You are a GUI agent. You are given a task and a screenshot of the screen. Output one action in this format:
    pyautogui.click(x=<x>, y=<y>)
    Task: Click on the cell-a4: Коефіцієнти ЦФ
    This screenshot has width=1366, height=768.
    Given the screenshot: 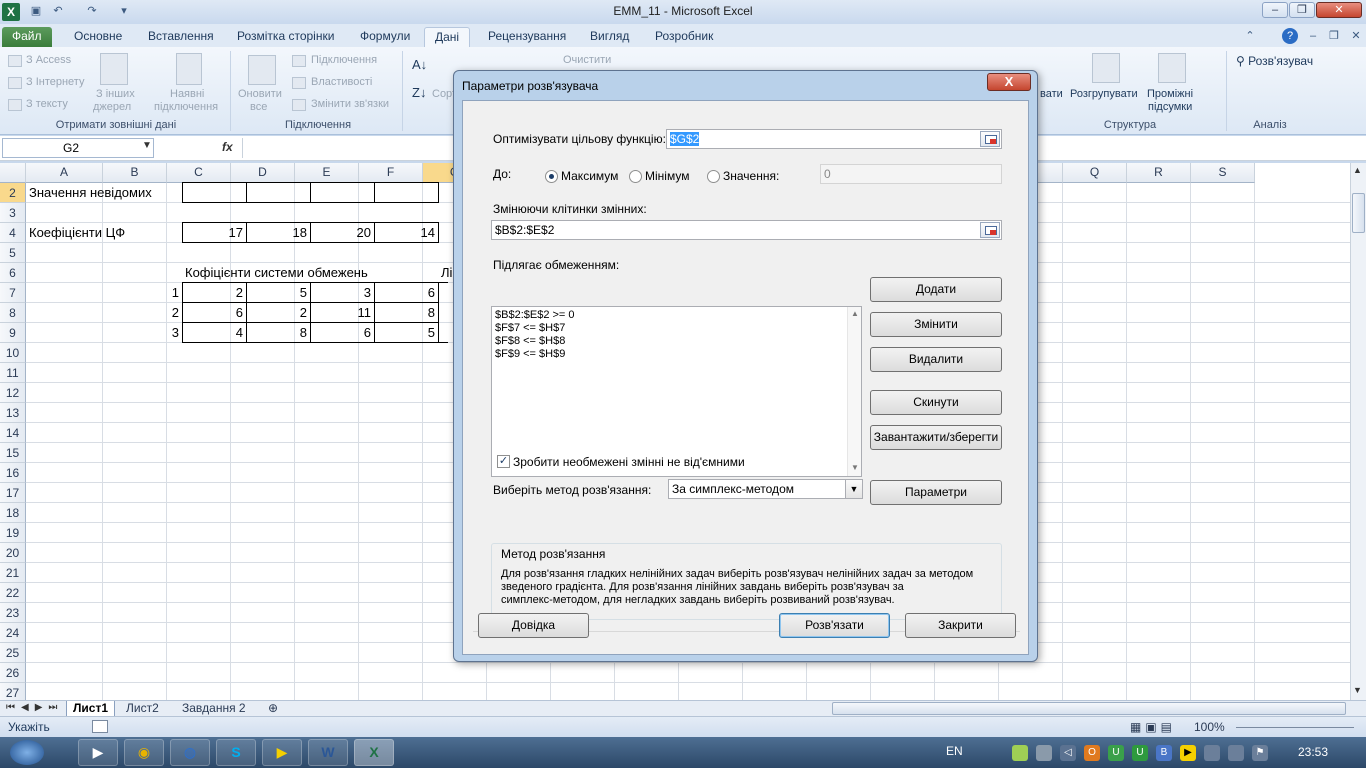 What is the action you would take?
    pyautogui.click(x=77, y=233)
    